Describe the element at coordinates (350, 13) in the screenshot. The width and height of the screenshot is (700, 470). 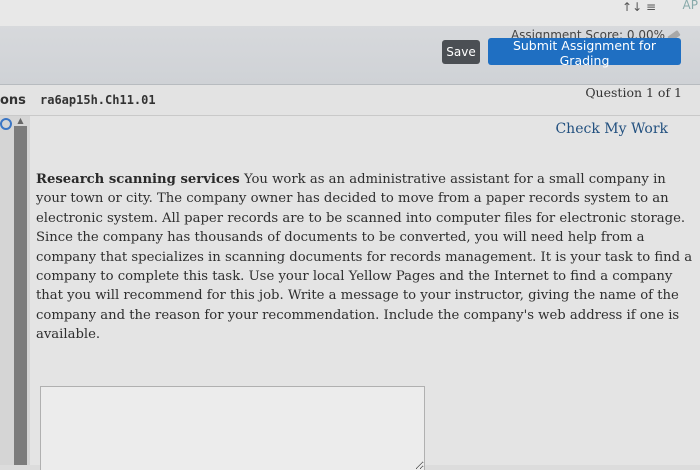
I see `top-strip: ↑↓ ≡ AP` at that location.